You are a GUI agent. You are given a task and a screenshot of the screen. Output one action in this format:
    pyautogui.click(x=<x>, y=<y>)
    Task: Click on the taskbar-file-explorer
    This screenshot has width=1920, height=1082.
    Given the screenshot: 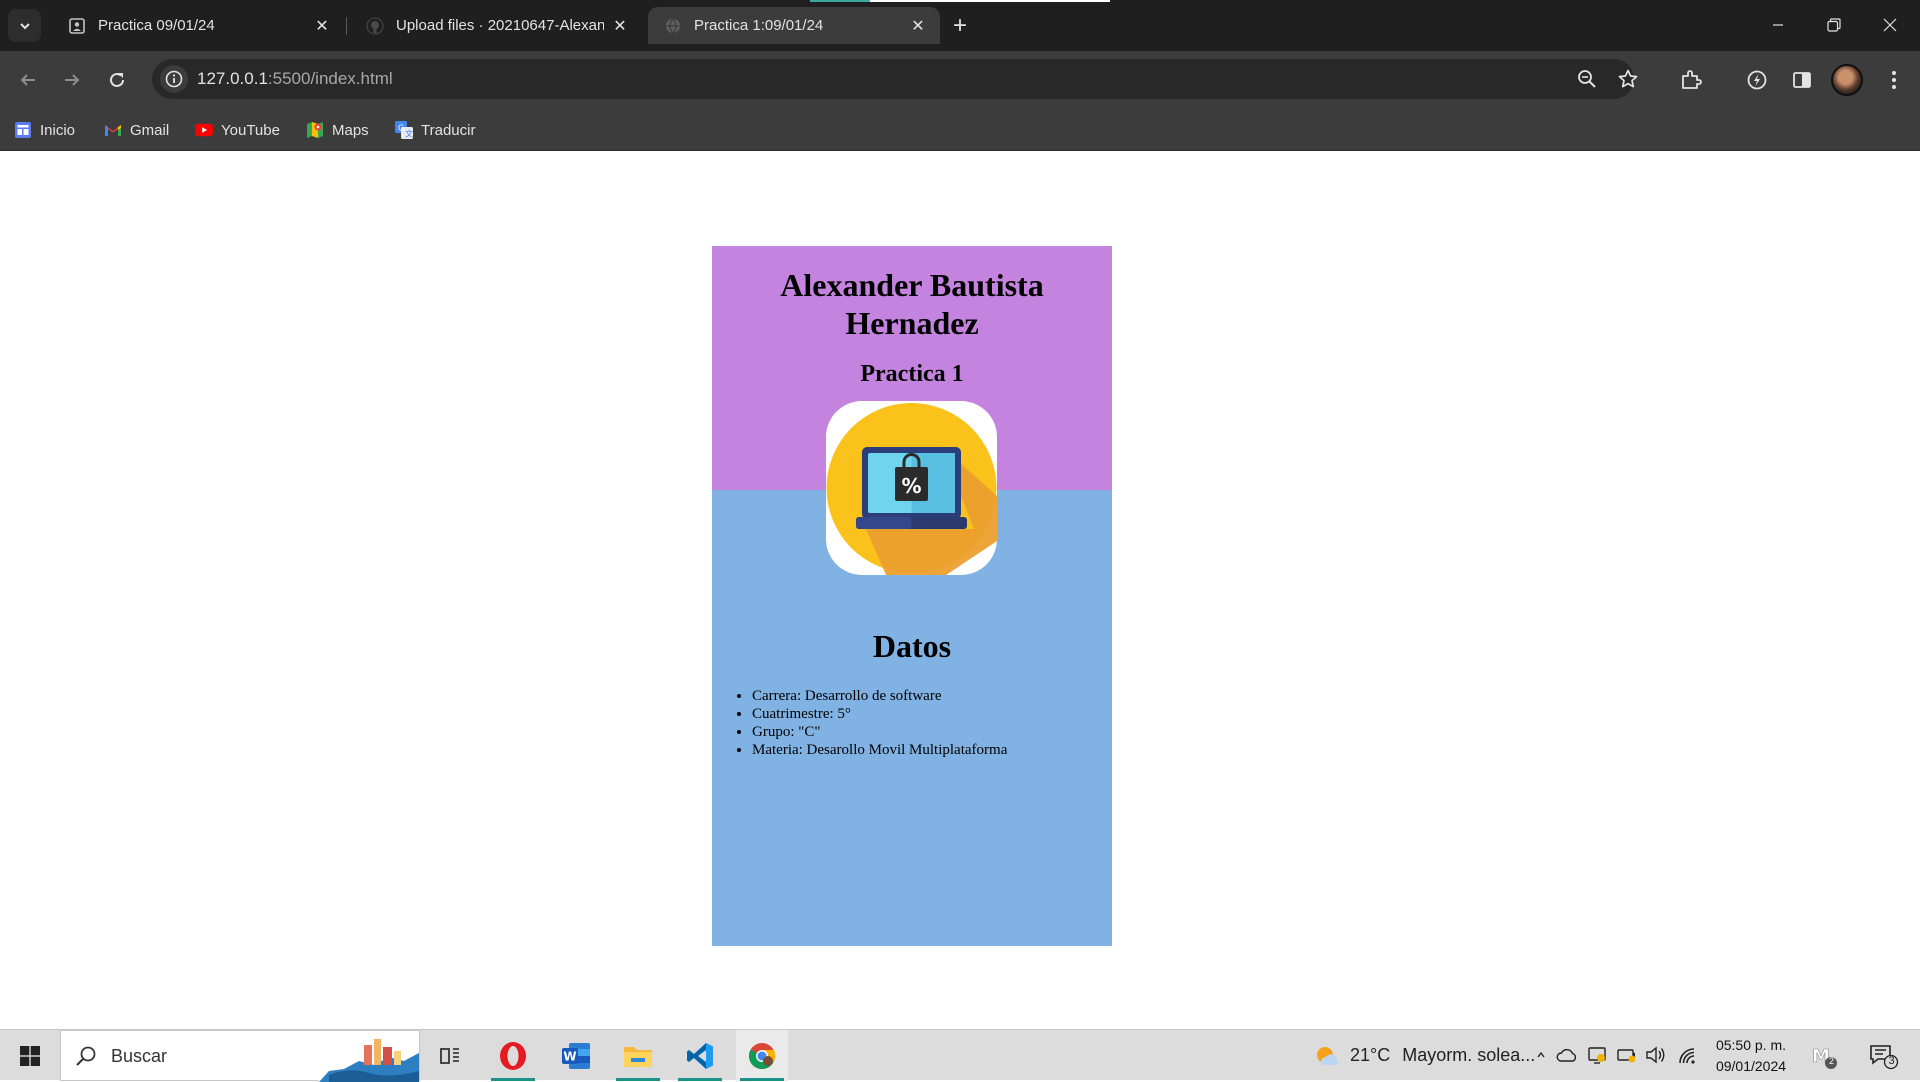 What is the action you would take?
    pyautogui.click(x=638, y=1055)
    